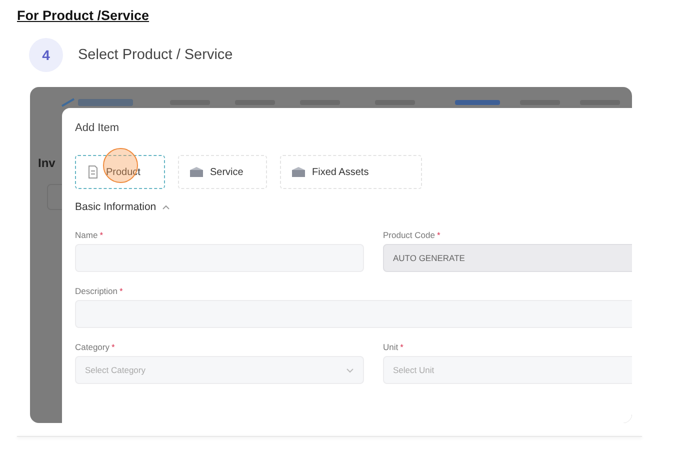  Describe the element at coordinates (47, 163) in the screenshot. I see `page-title: Inv` at that location.